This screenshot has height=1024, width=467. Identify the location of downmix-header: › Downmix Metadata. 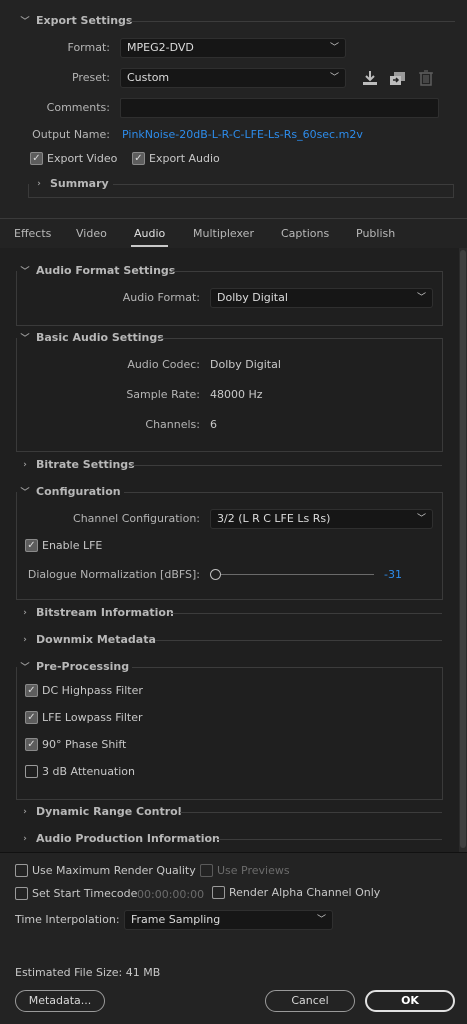
(87, 639).